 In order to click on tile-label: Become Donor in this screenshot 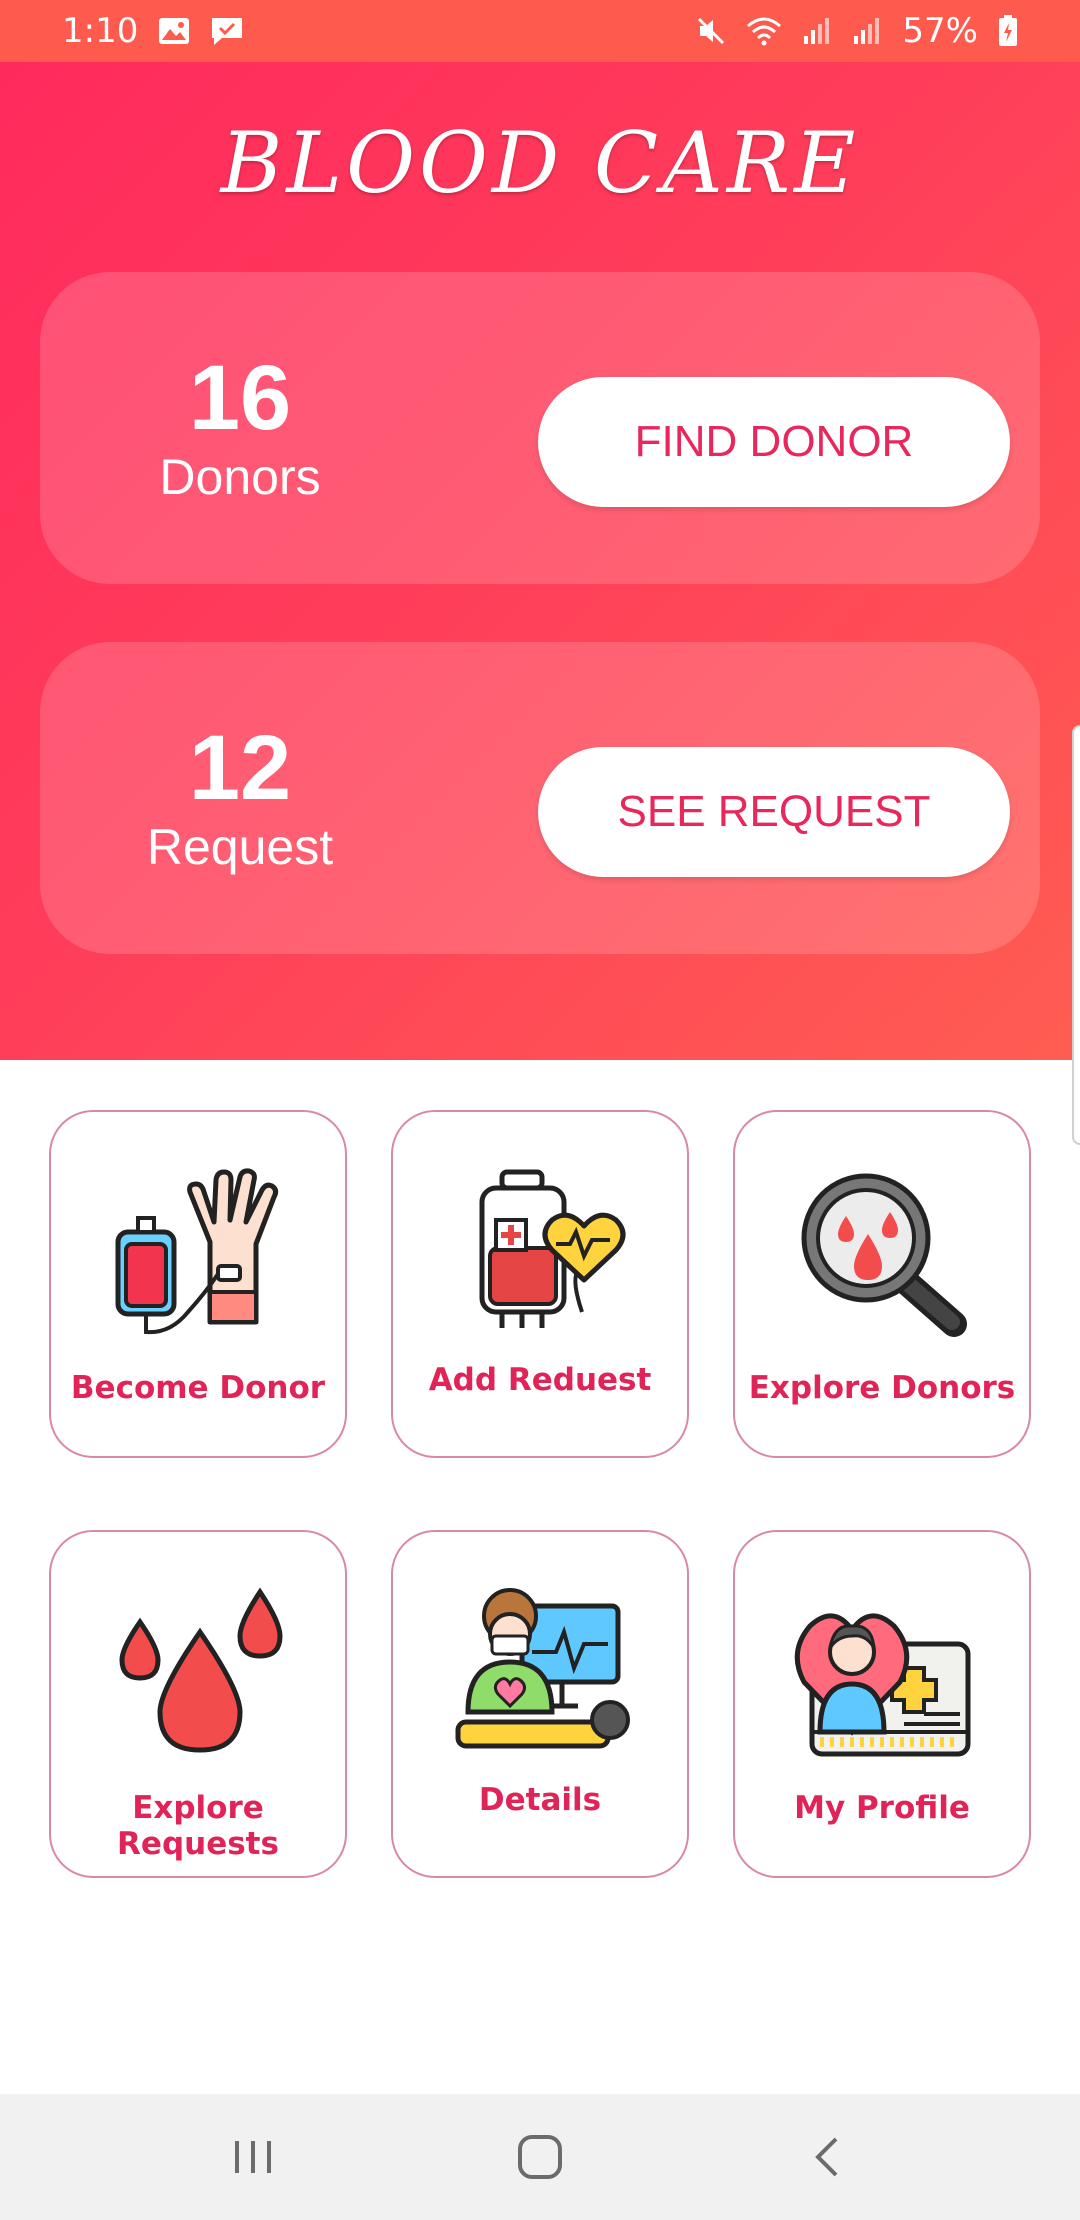, I will do `click(198, 1388)`.